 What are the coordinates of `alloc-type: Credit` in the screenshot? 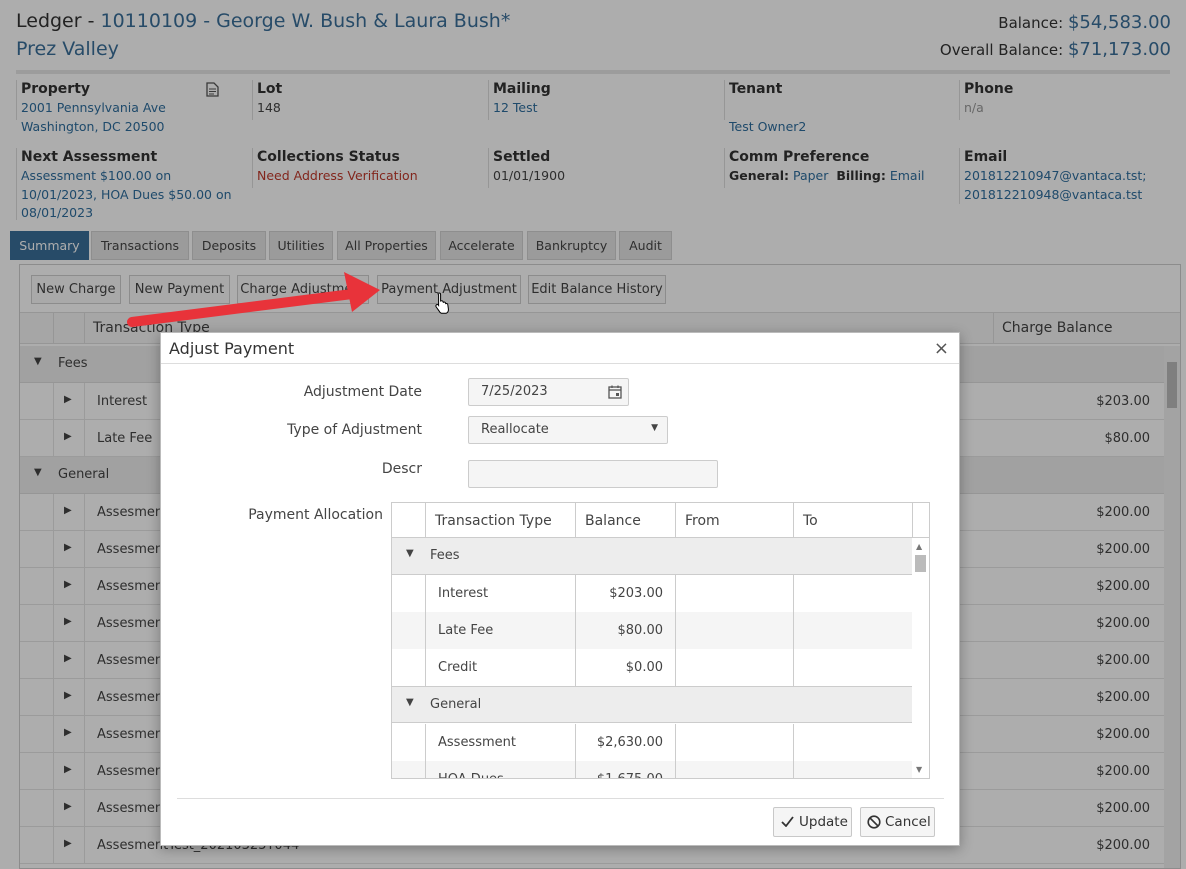 It's located at (500, 667).